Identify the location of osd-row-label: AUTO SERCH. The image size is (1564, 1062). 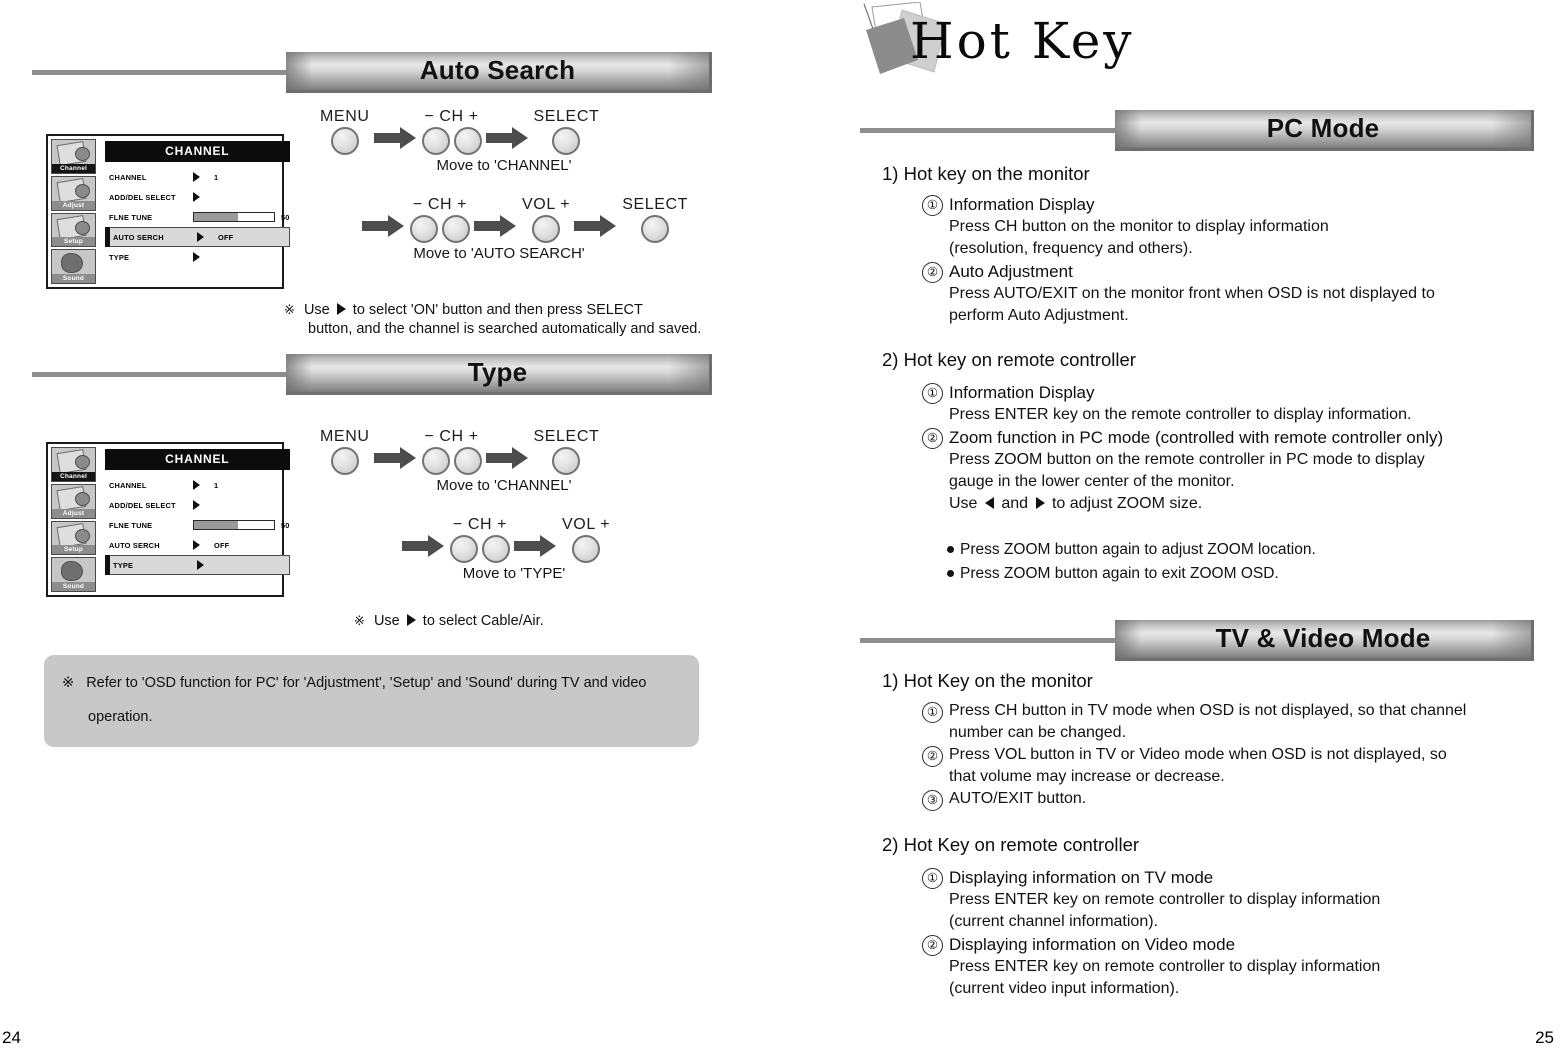
(134, 545).